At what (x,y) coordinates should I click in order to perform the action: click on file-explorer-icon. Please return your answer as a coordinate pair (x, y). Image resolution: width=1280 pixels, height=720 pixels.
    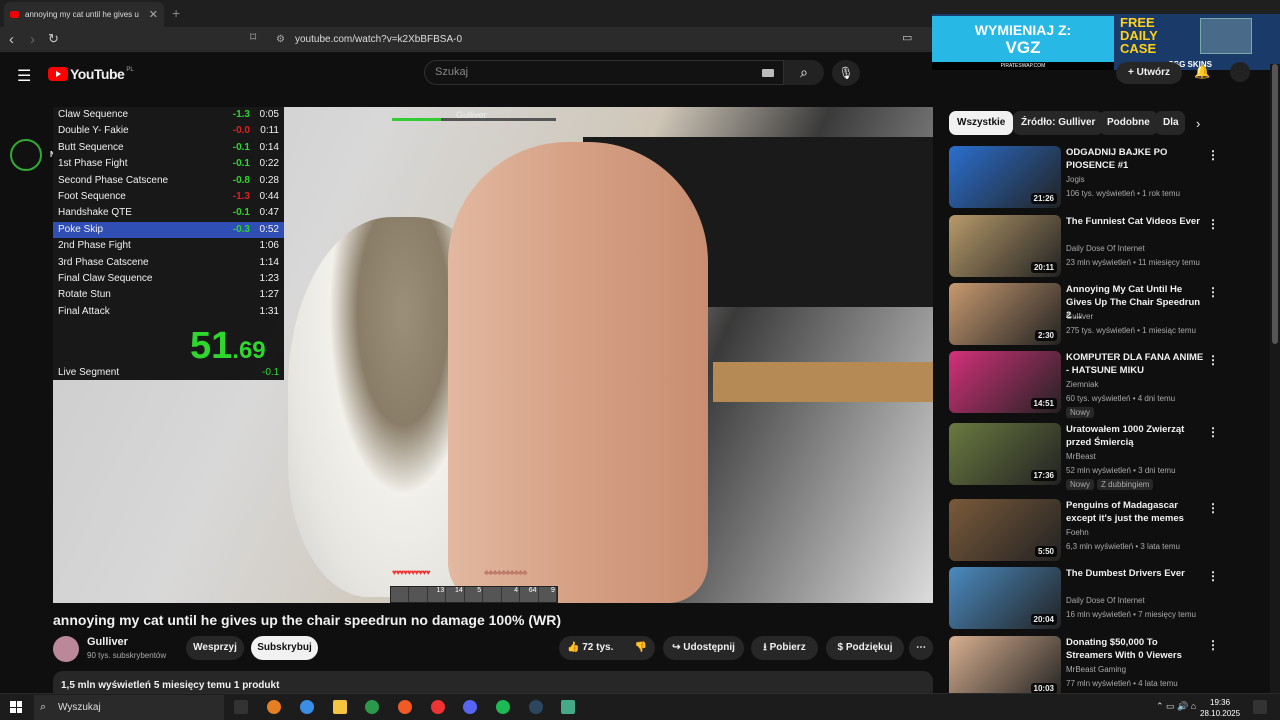
    Looking at the image, I should click on (340, 707).